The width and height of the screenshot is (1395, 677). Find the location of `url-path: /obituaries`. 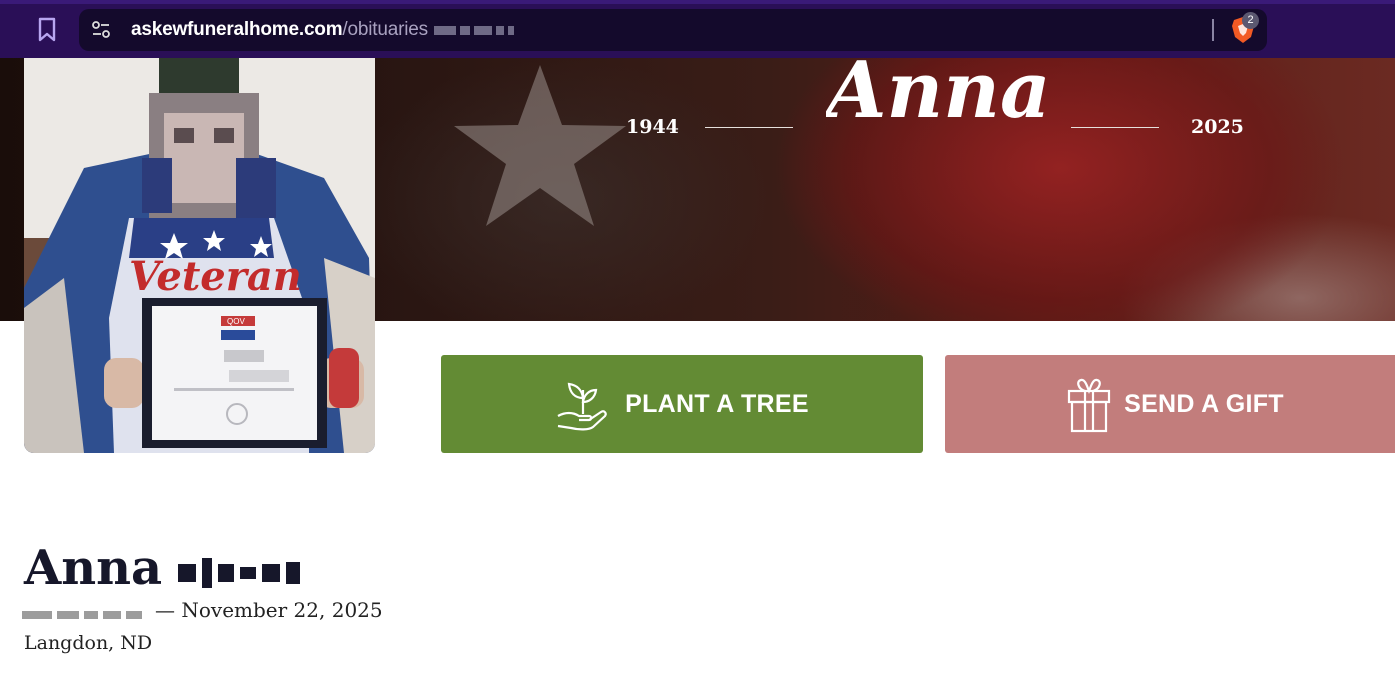

url-path: /obituaries is located at coordinates (385, 30).